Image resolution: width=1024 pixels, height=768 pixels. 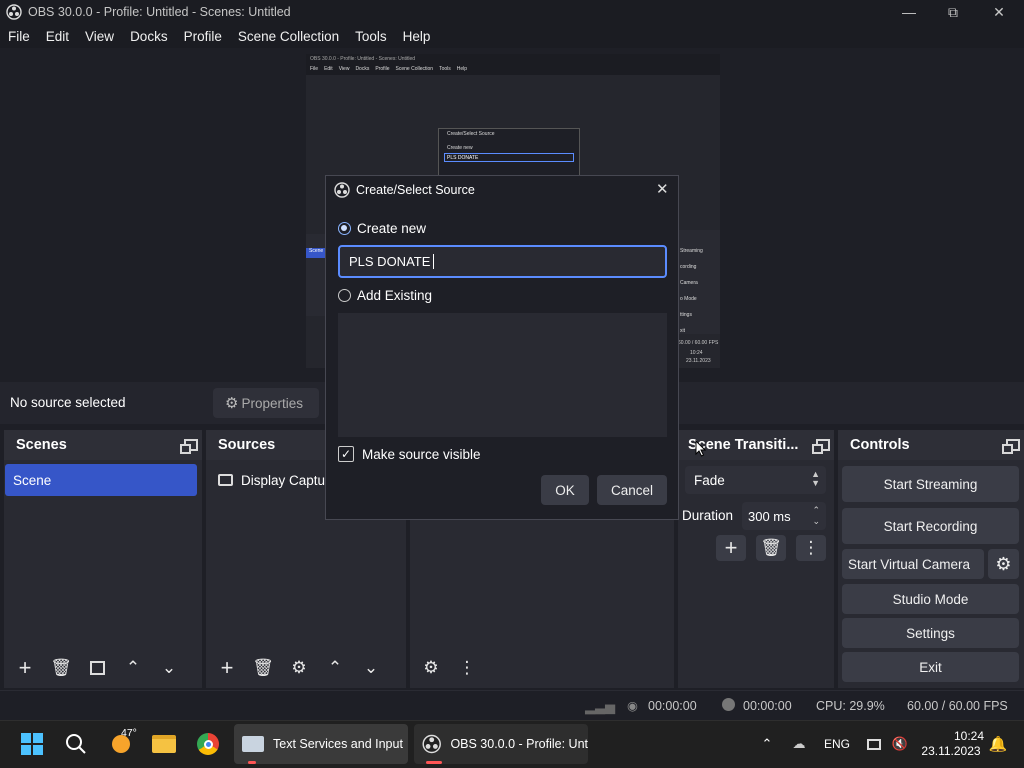 I want to click on nested-control-item: Streaming, so click(x=691, y=251).